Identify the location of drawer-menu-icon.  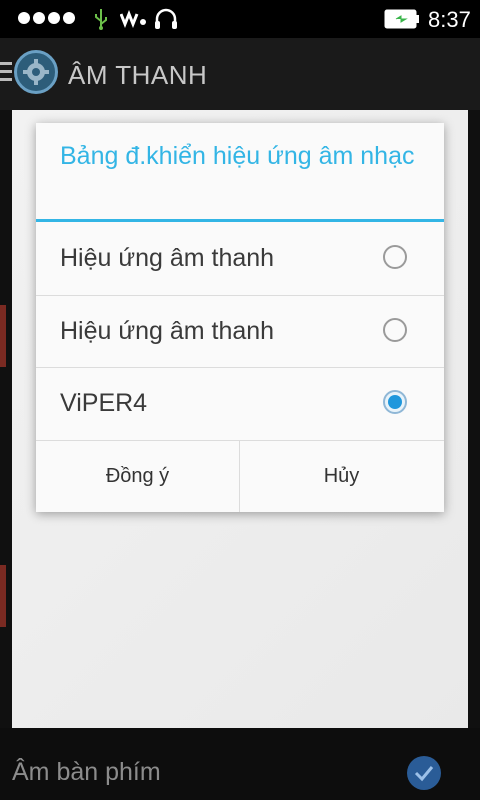
(6, 74).